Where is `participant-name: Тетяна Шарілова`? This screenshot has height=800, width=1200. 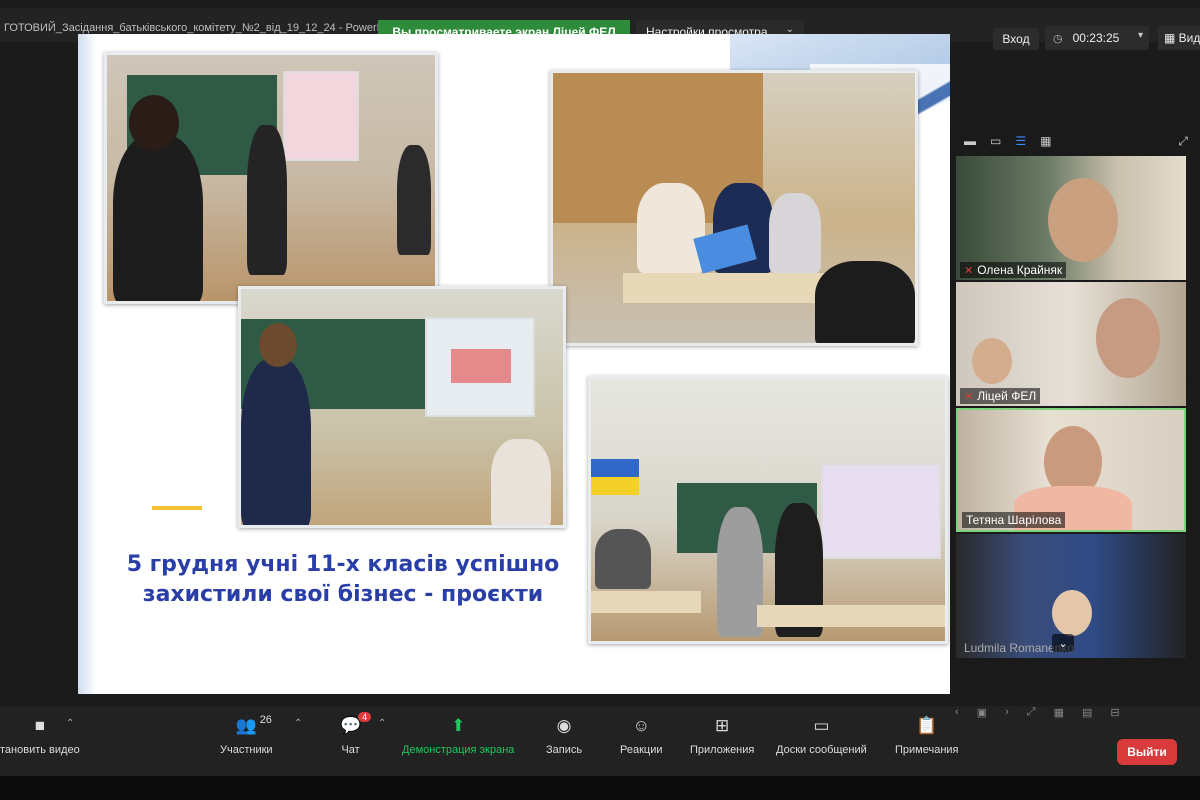 participant-name: Тетяна Шарілова is located at coordinates (1014, 520).